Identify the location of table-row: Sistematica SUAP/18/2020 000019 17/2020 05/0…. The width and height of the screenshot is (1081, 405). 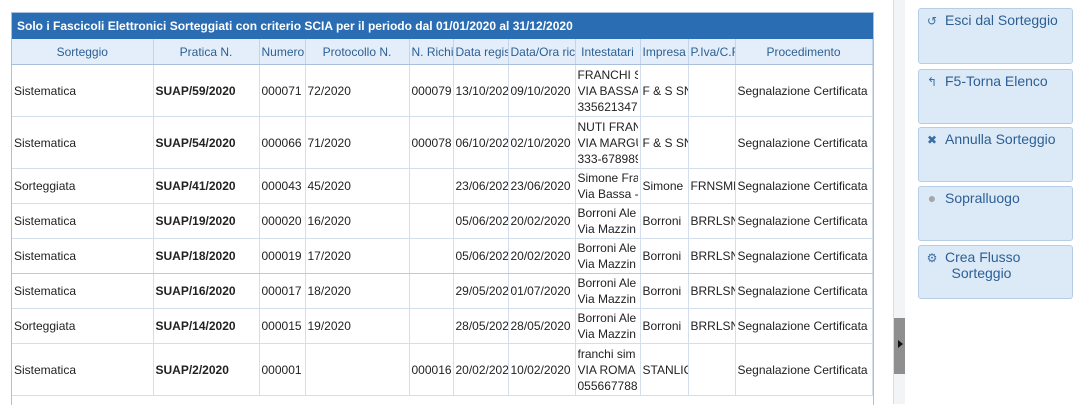
(442, 256).